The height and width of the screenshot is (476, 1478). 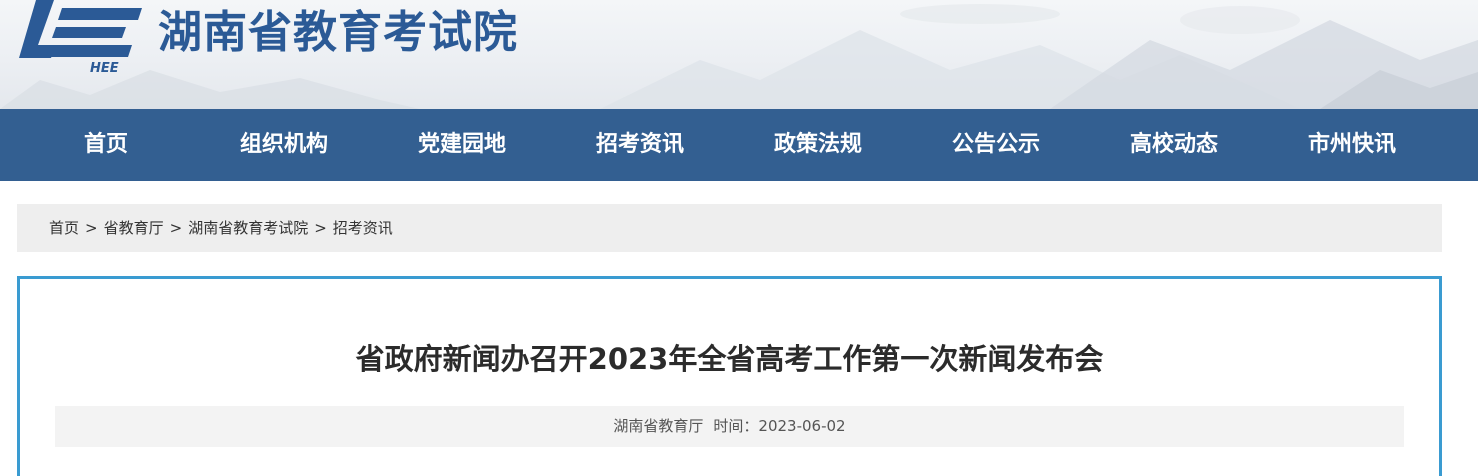 I want to click on nav-item-notices: 公告公示, so click(x=996, y=145).